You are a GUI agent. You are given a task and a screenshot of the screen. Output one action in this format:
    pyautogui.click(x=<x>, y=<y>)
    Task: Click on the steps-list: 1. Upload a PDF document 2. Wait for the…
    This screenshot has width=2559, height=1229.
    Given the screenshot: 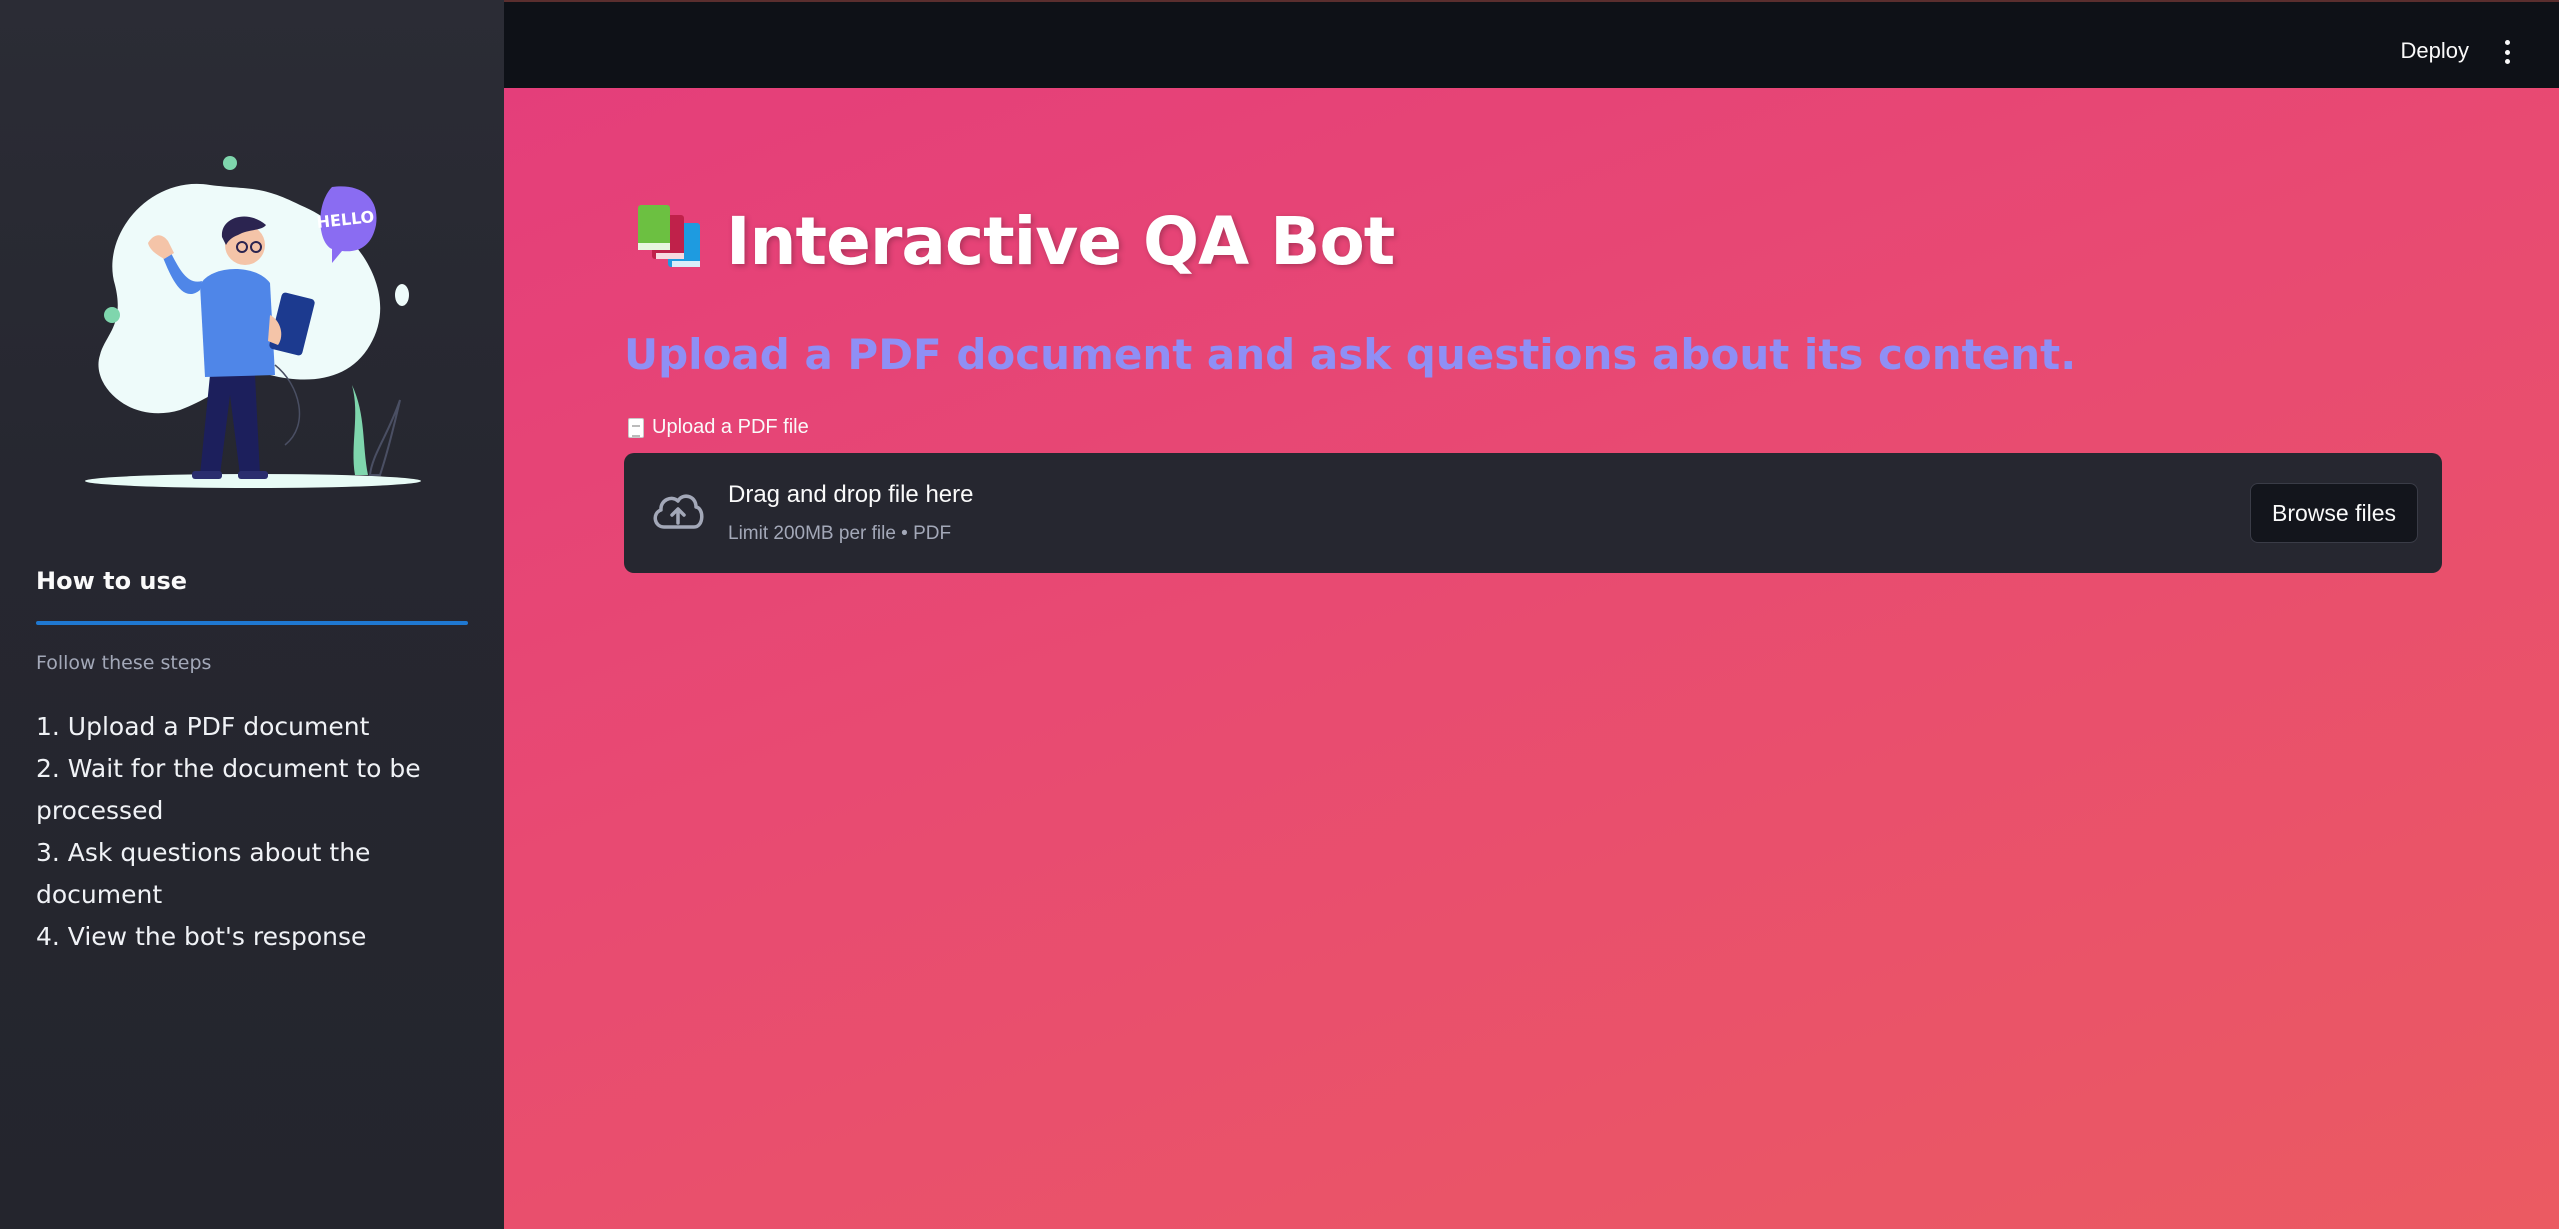 What is the action you would take?
    pyautogui.click(x=256, y=832)
    